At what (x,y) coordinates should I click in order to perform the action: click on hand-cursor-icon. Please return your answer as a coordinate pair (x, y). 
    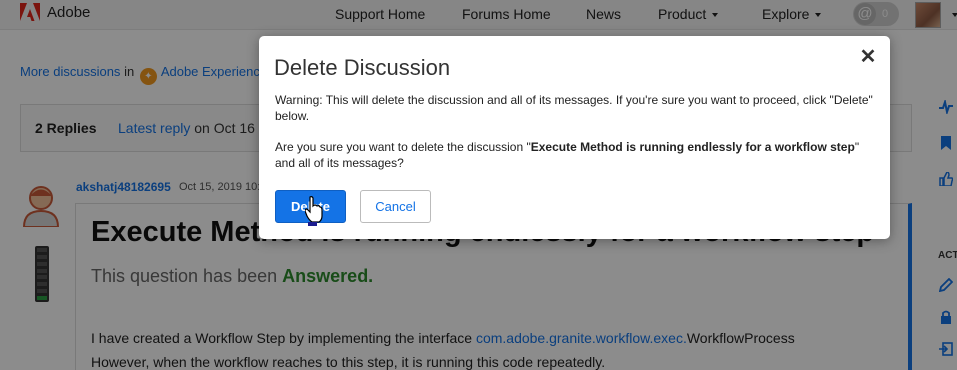
    Looking at the image, I should click on (314, 211).